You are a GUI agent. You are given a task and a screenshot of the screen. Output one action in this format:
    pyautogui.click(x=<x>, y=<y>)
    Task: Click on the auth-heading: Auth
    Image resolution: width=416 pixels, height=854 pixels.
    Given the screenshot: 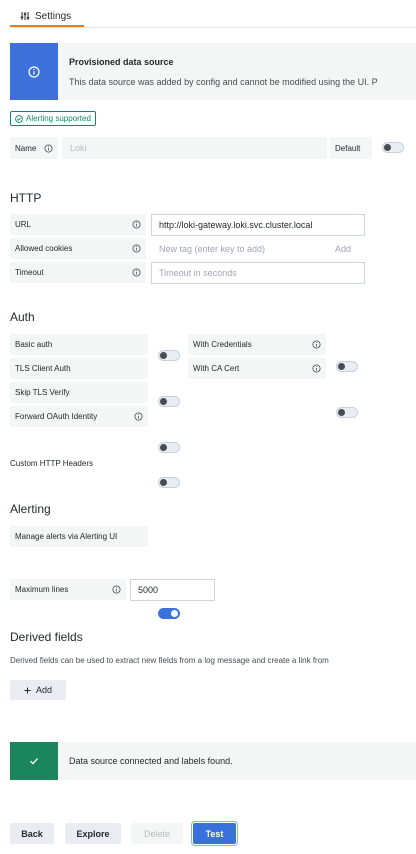 What is the action you would take?
    pyautogui.click(x=22, y=317)
    